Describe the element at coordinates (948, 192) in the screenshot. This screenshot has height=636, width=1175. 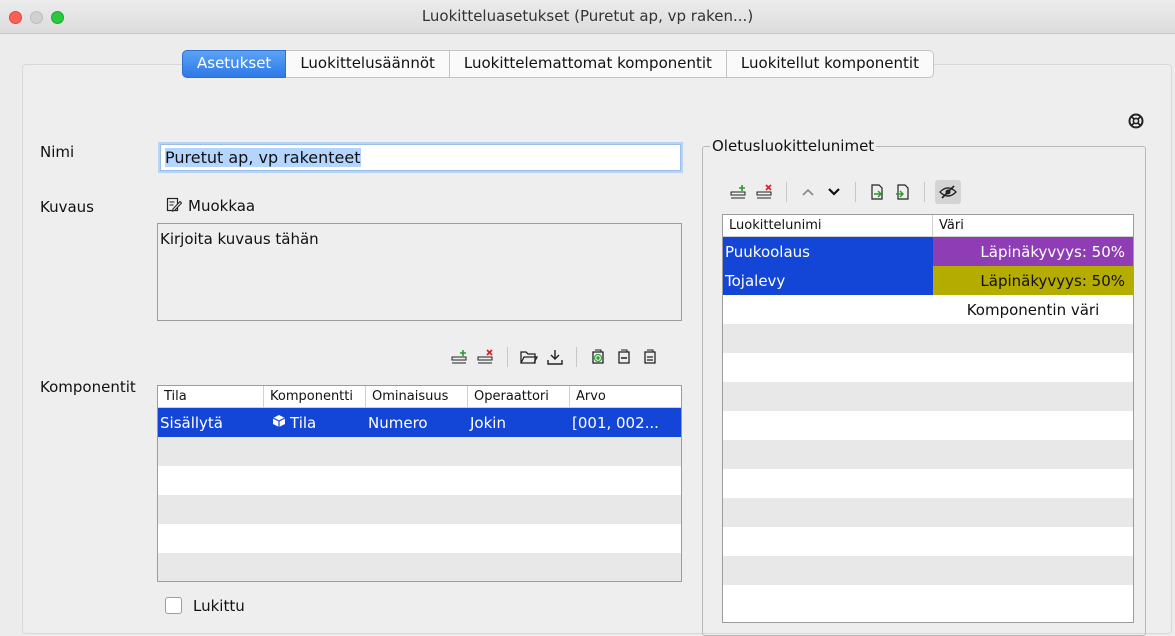
I see `hide-eye-icon` at that location.